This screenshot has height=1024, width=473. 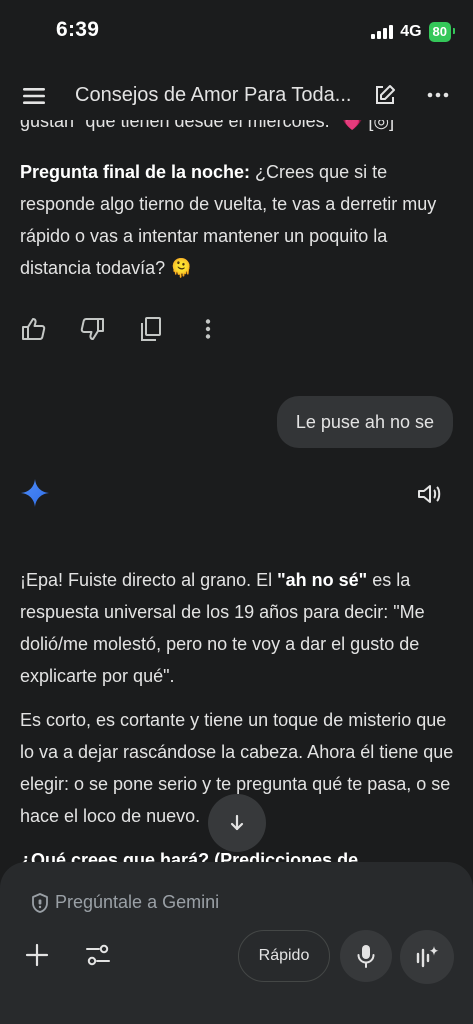 What do you see at coordinates (34, 329) in the screenshot?
I see `thumbs-up-icon` at bounding box center [34, 329].